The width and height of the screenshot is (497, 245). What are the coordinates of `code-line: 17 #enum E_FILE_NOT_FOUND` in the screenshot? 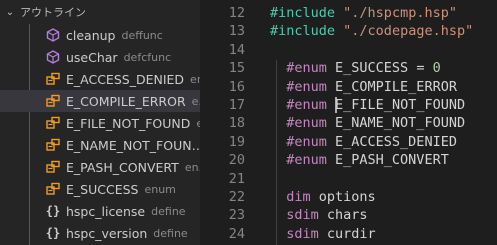 It's located at (348, 105).